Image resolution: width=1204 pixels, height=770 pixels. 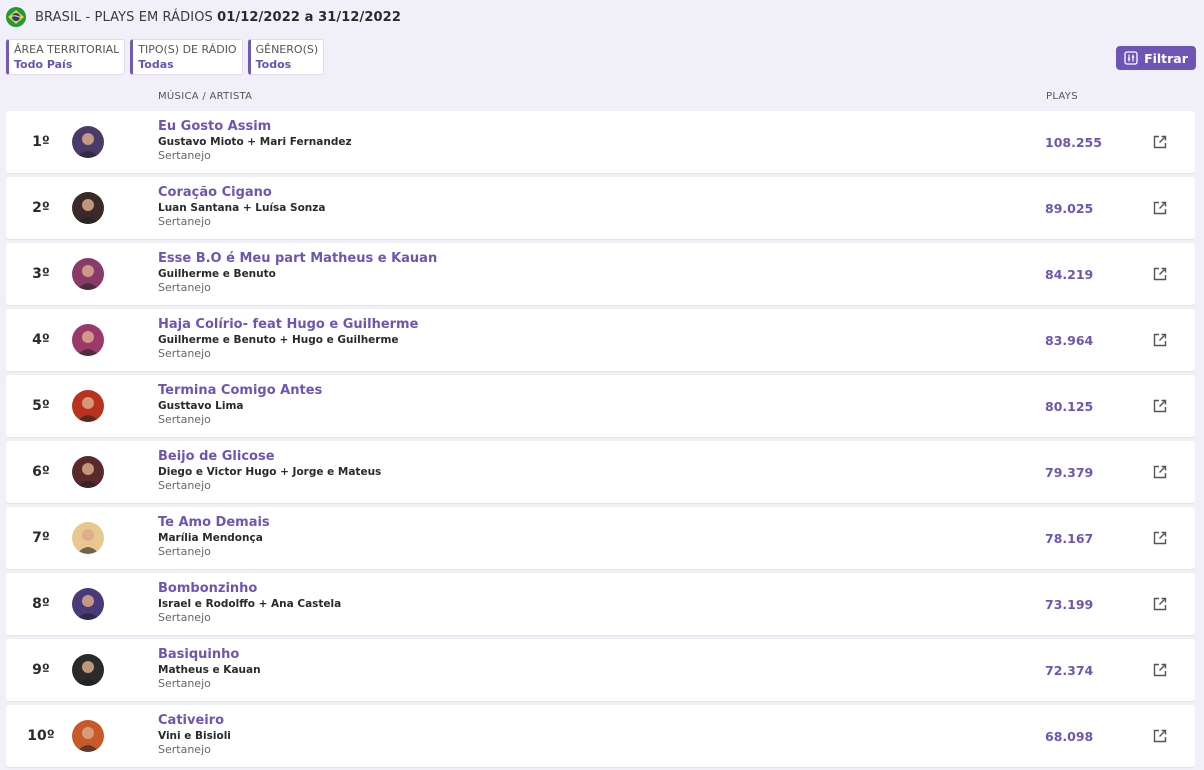 What do you see at coordinates (209, 655) in the screenshot?
I see `song-title: Basiquinho` at bounding box center [209, 655].